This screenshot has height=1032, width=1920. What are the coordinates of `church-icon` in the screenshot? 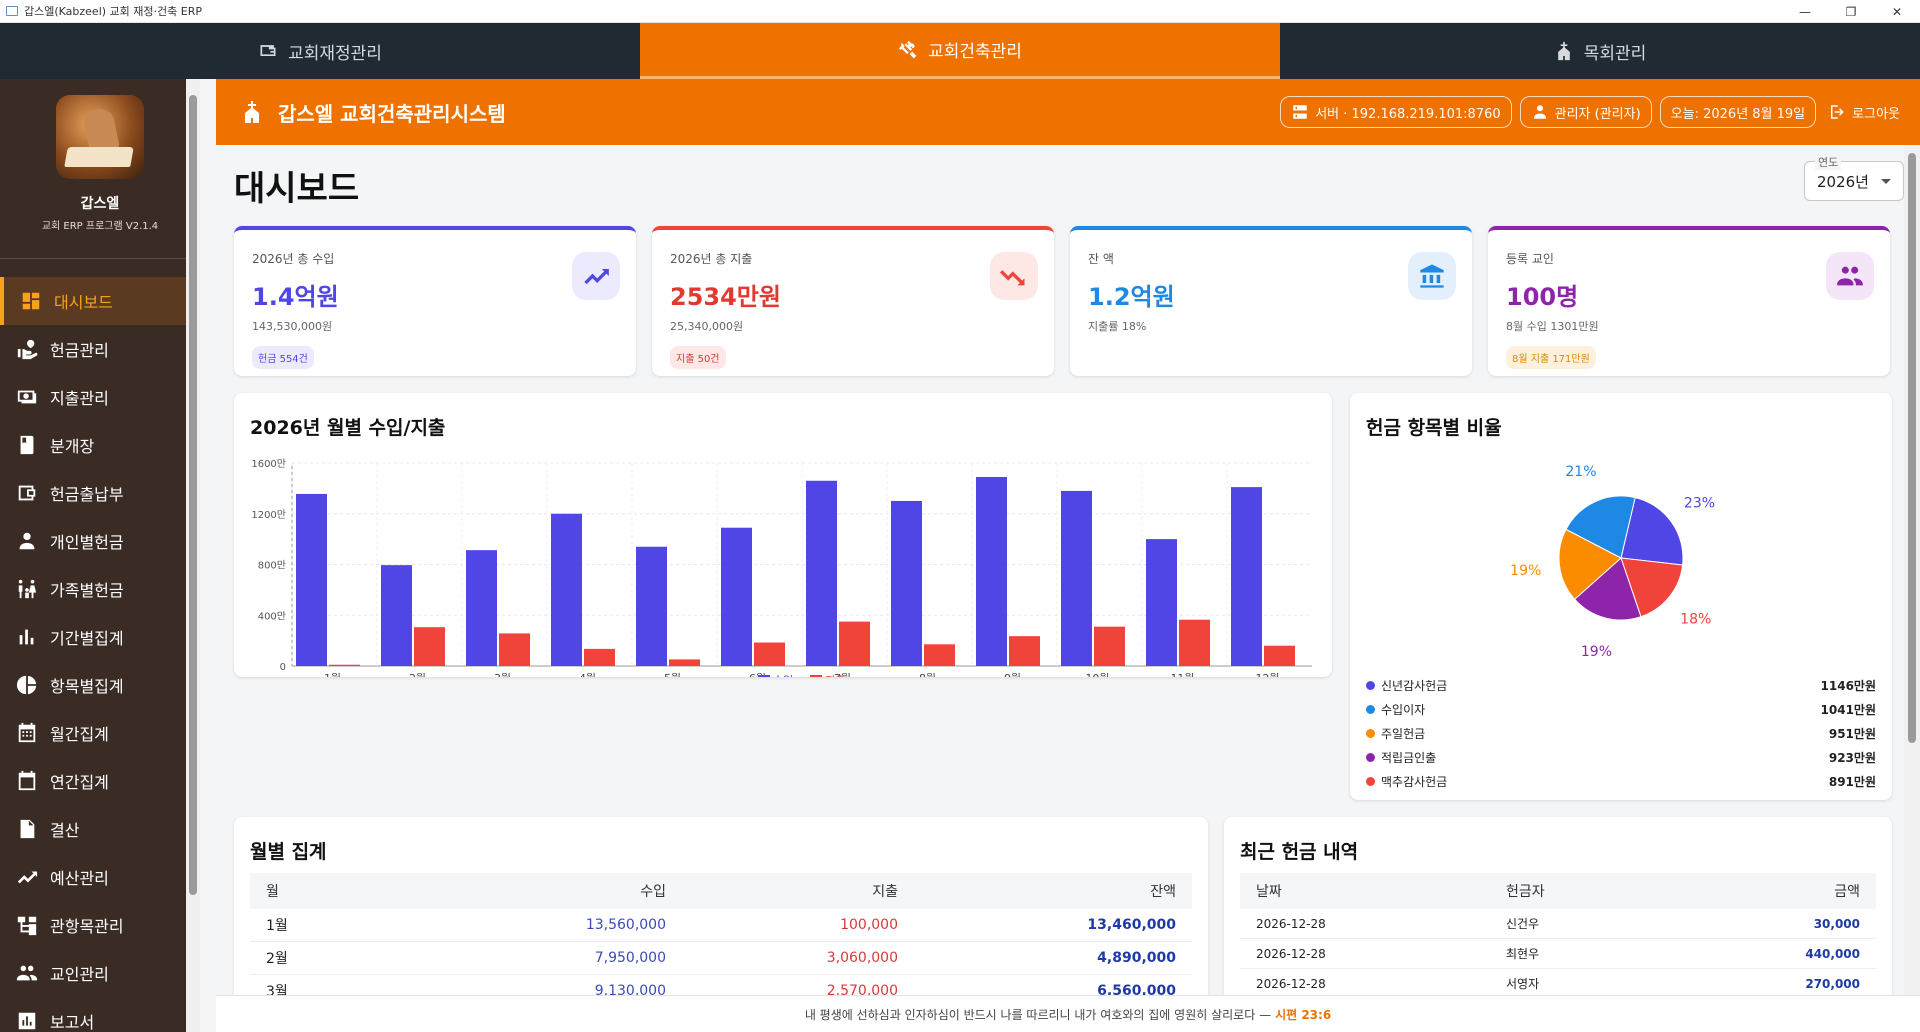 It's located at (1563, 51).